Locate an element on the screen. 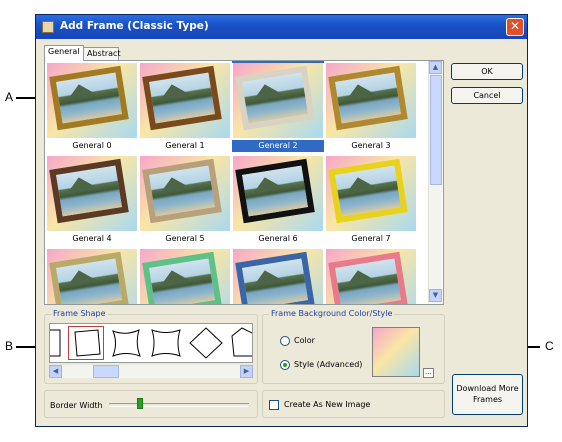  title-bar: Add Frame (Classic Type) ✕ is located at coordinates (281, 27).